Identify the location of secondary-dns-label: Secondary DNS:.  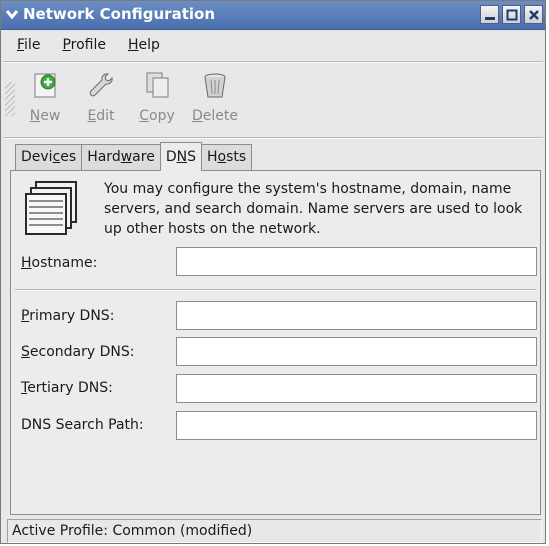
(77, 352).